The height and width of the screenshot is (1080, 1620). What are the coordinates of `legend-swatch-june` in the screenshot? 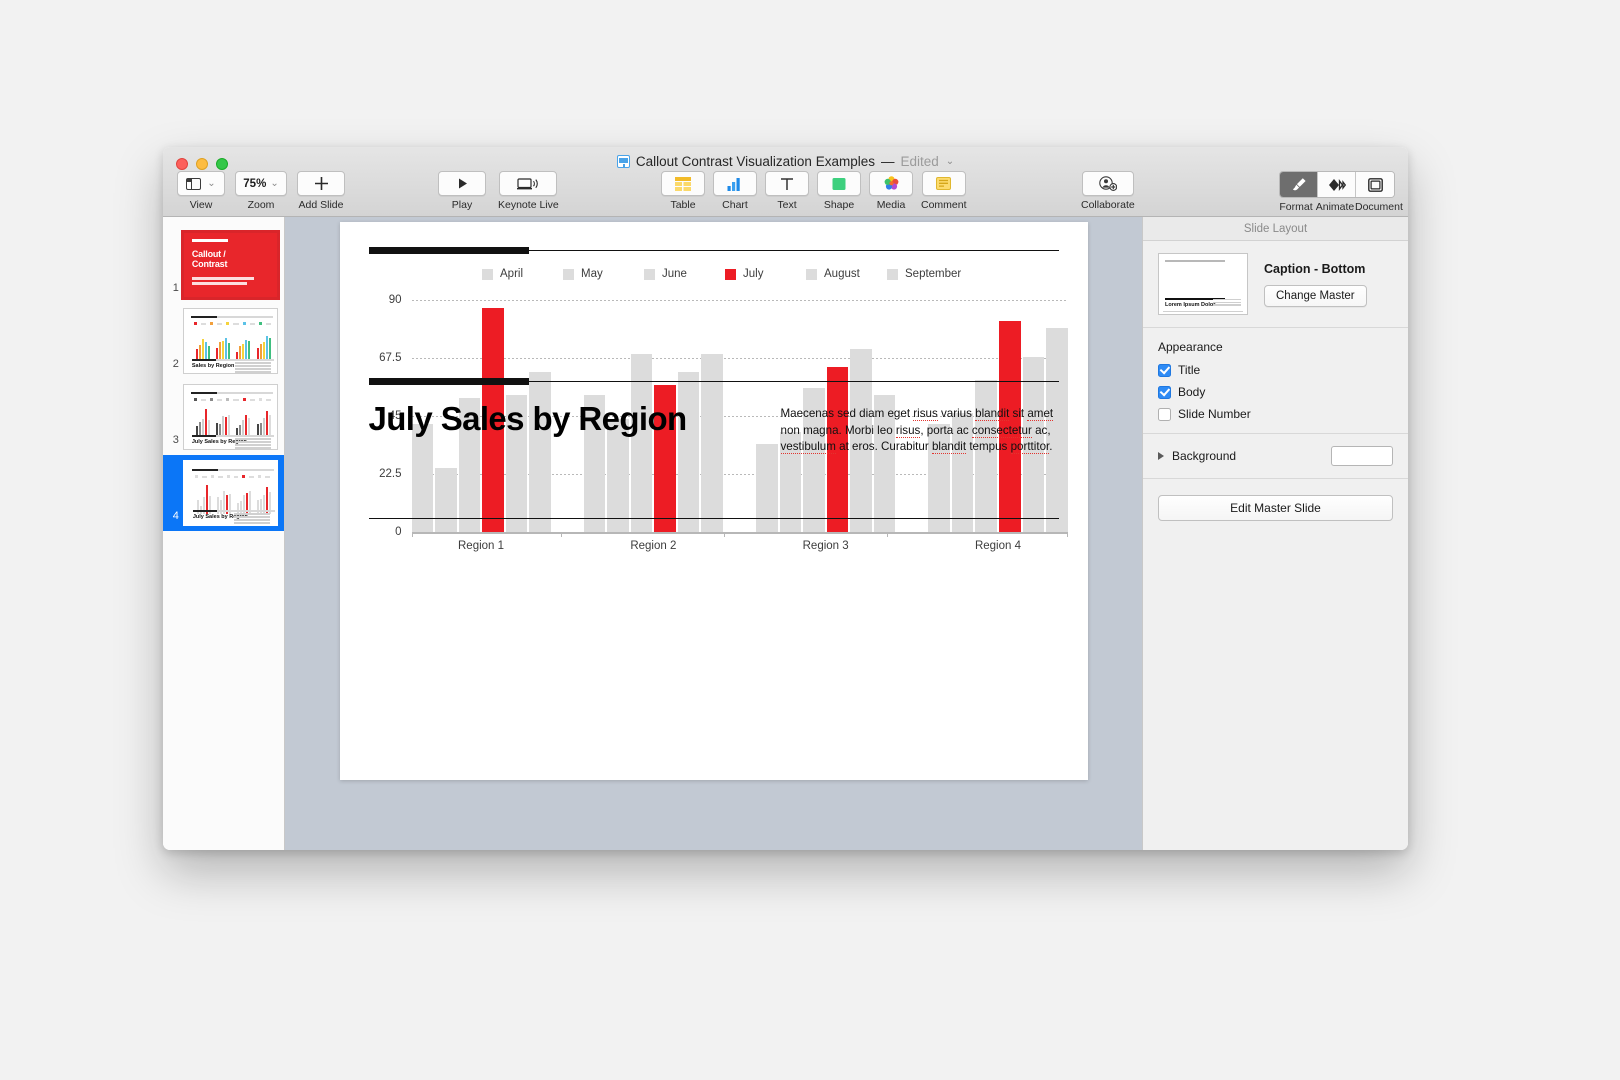 It's located at (649, 274).